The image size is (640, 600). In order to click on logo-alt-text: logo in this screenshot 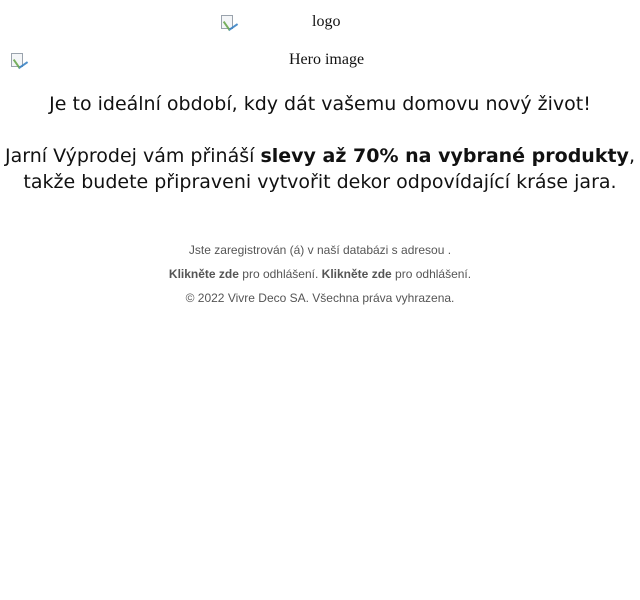, I will do `click(326, 21)`.